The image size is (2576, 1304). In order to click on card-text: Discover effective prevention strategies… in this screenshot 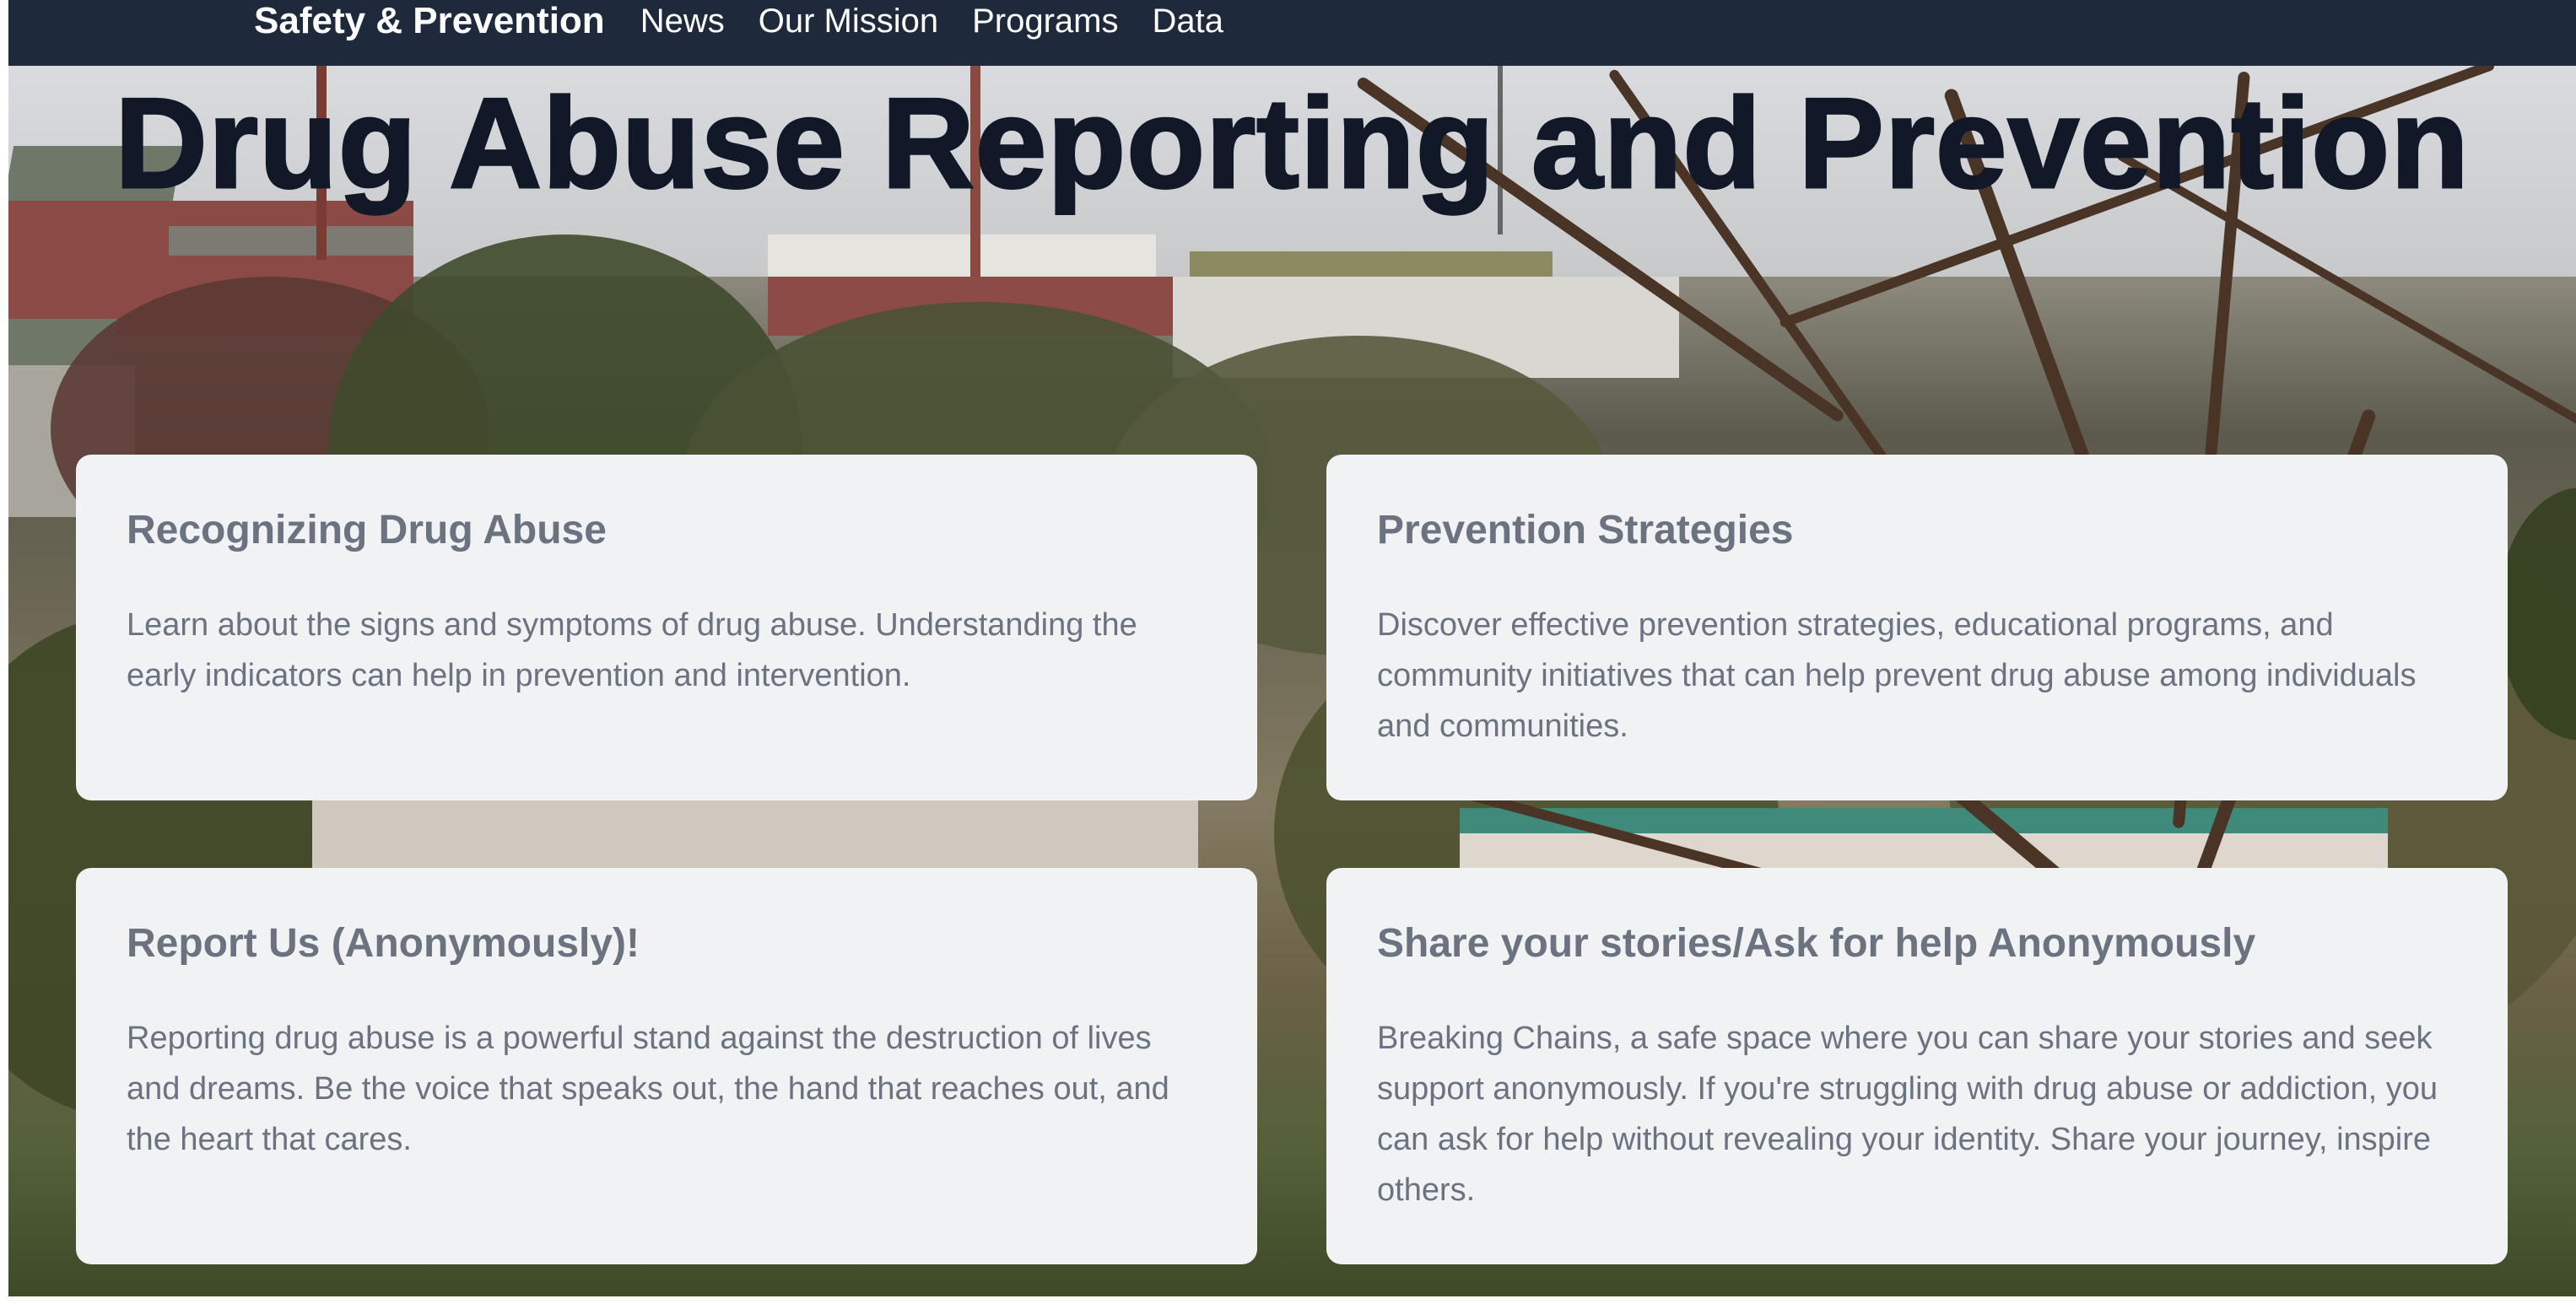, I will do `click(1897, 675)`.